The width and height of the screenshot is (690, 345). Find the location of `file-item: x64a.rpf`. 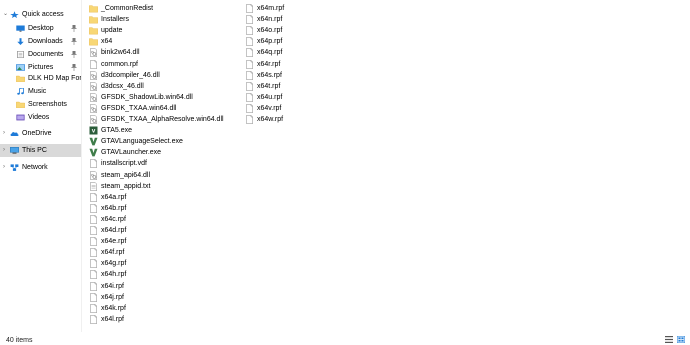

file-item: x64a.rpf is located at coordinates (107, 197).